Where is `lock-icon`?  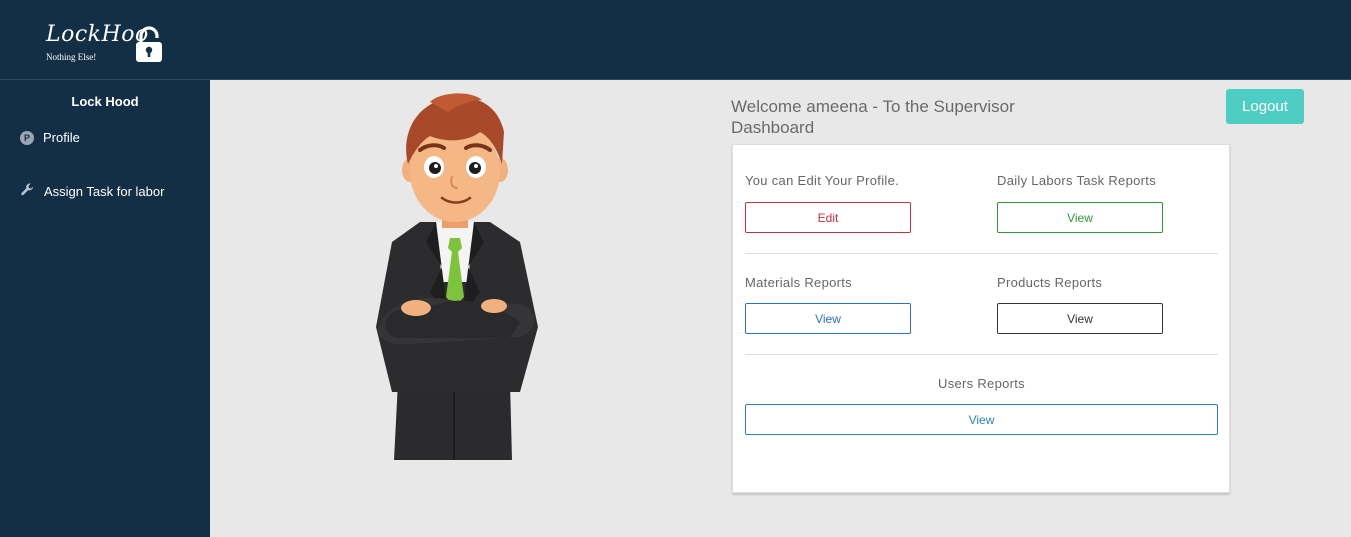 lock-icon is located at coordinates (149, 47).